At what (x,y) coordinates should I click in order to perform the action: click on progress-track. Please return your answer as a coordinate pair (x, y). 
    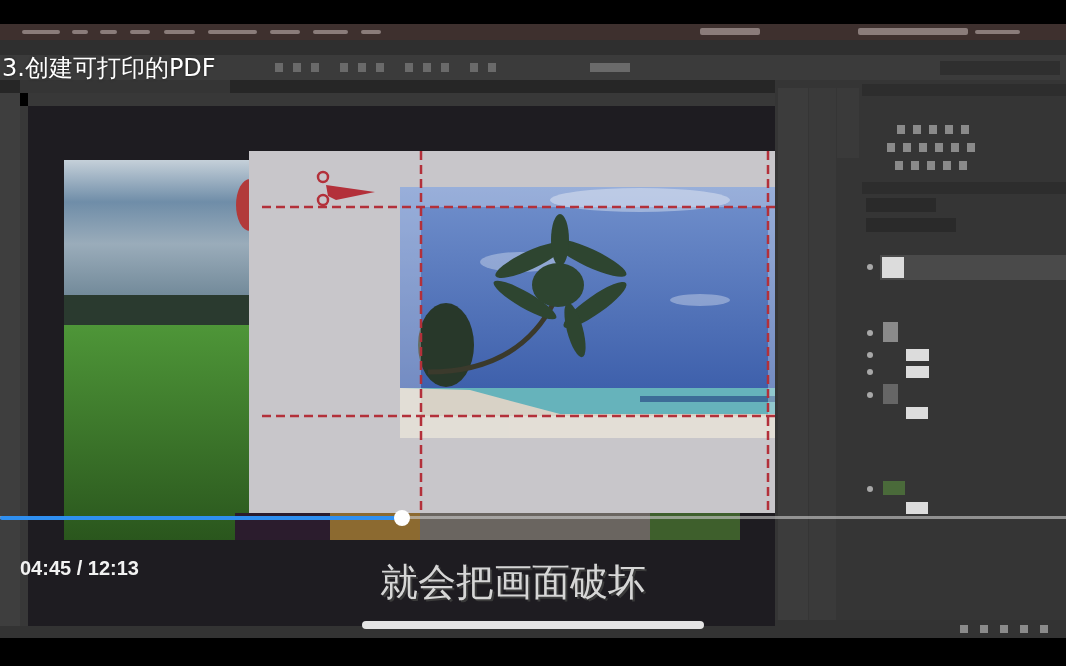
    Looking at the image, I should click on (533, 518).